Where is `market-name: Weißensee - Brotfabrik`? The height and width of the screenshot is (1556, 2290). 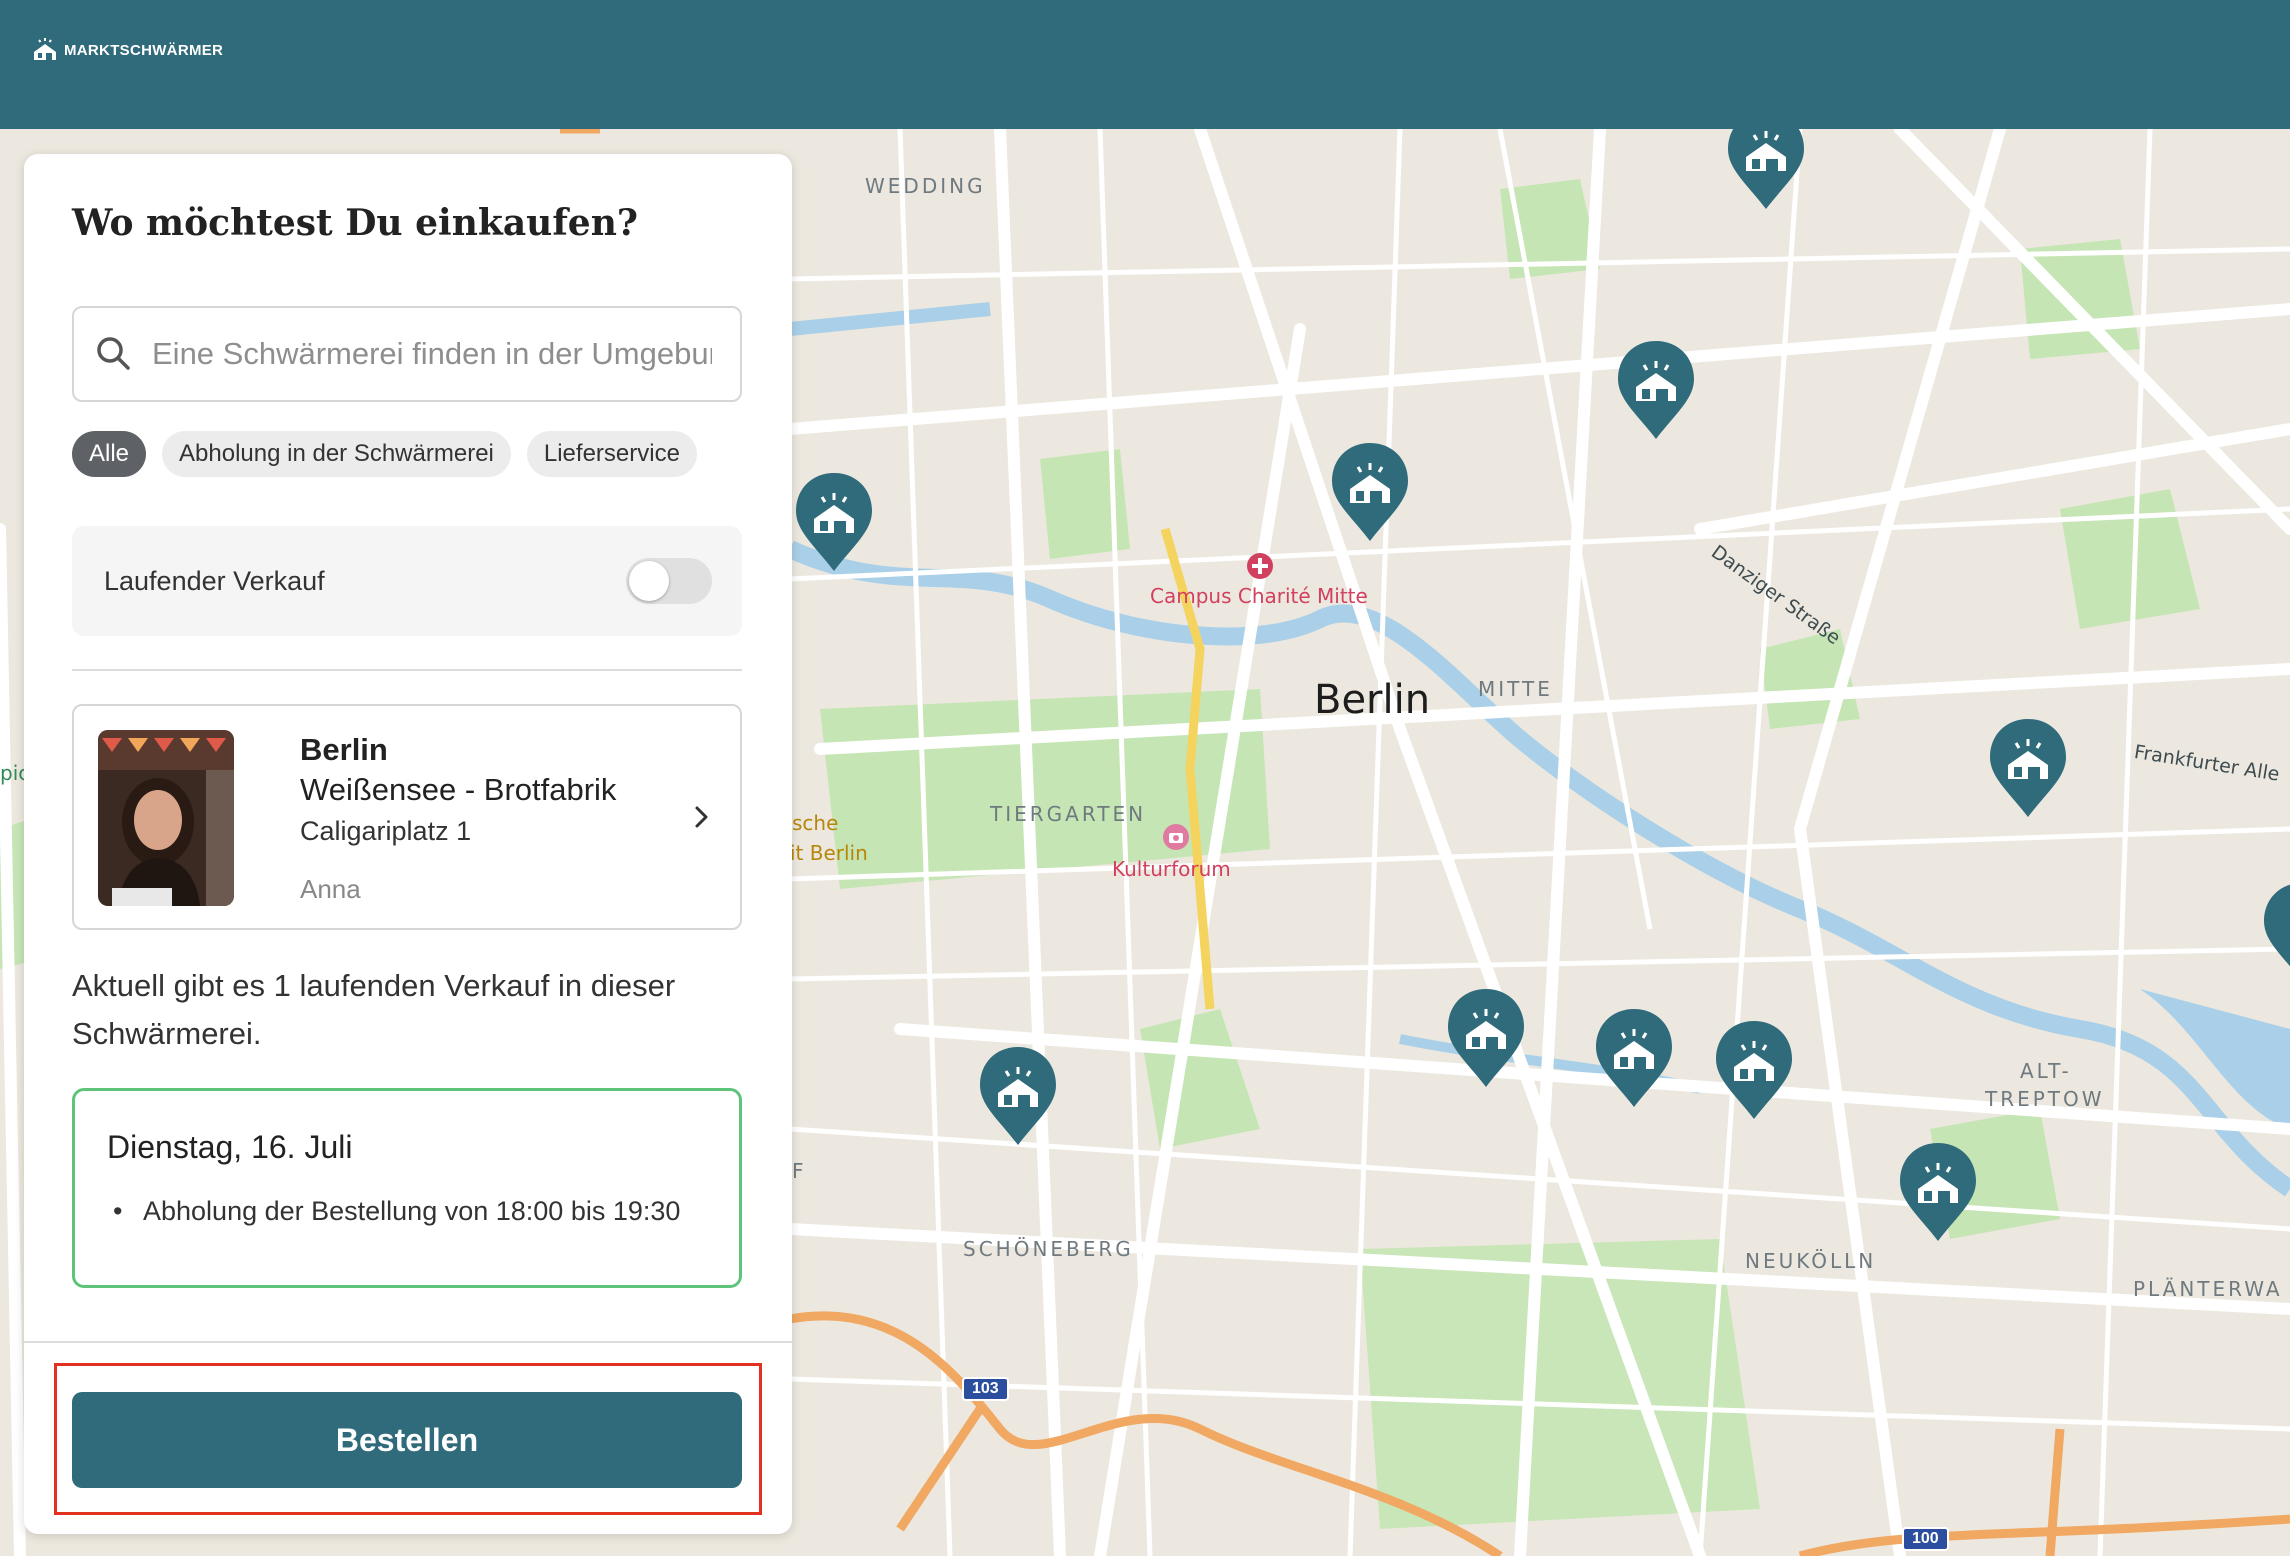 market-name: Weißensee - Brotfabrik is located at coordinates (458, 789).